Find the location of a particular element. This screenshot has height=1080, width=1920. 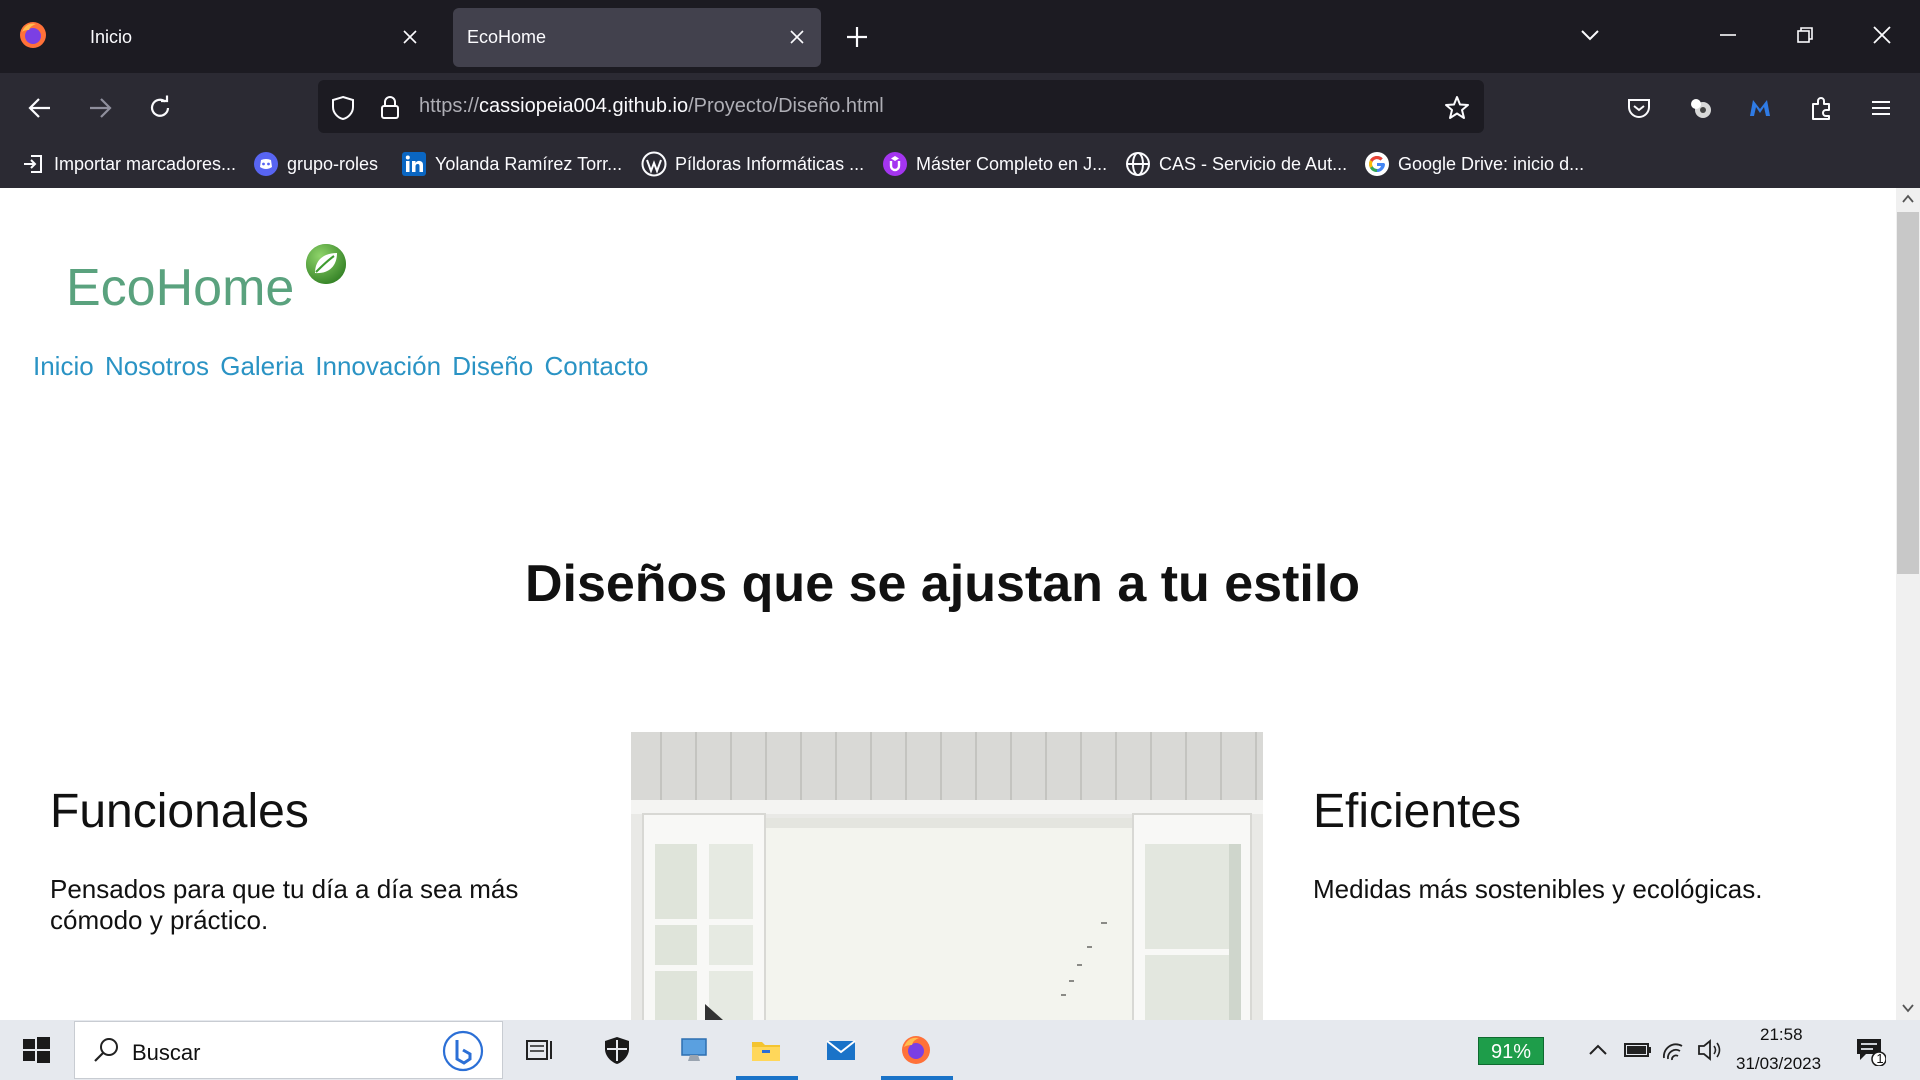

brand-logo-text: EcoHome is located at coordinates (180, 288).